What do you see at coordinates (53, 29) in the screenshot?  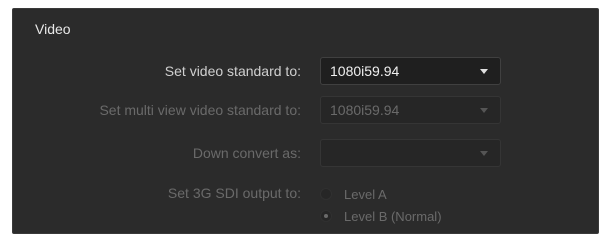 I see `section-title: Video` at bounding box center [53, 29].